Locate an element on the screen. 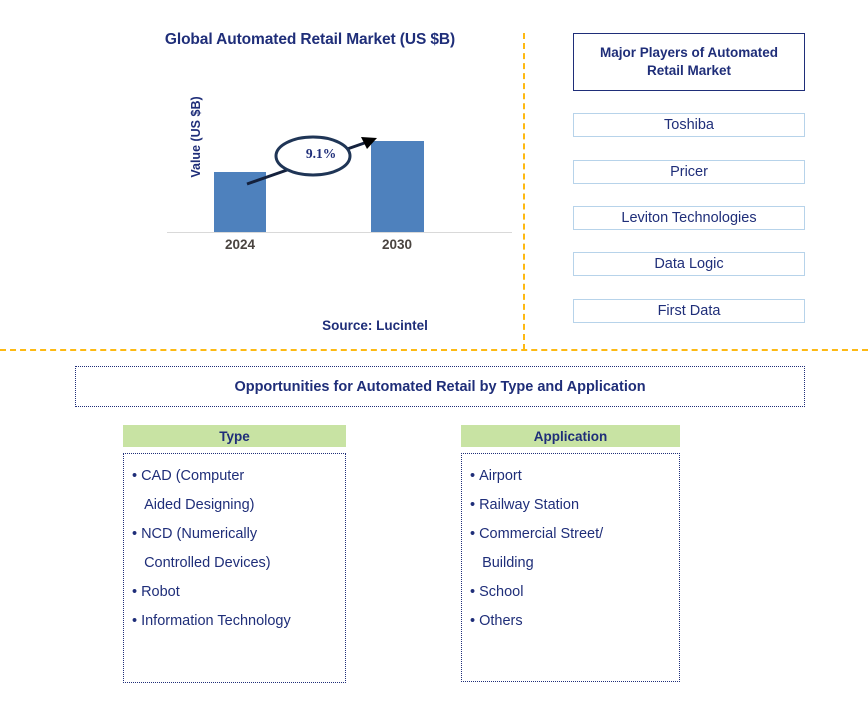  list-item-label: Robot is located at coordinates (160, 592).